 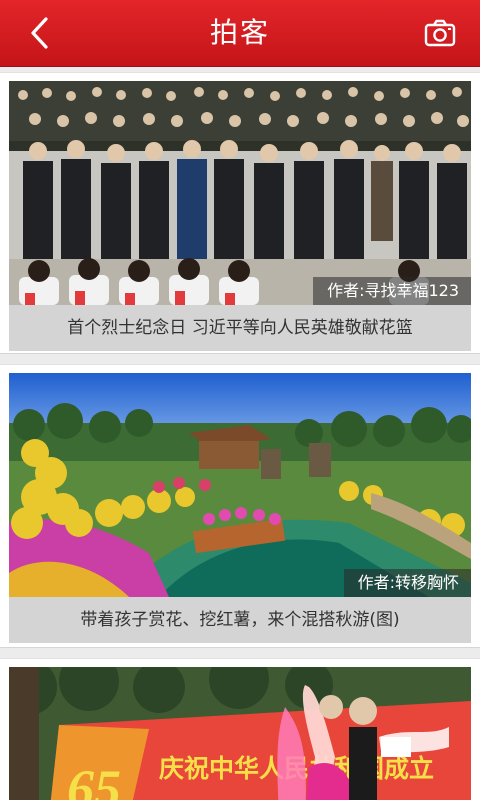 What do you see at coordinates (407, 583) in the screenshot?
I see `author-label: 作者:转移胸怀` at bounding box center [407, 583].